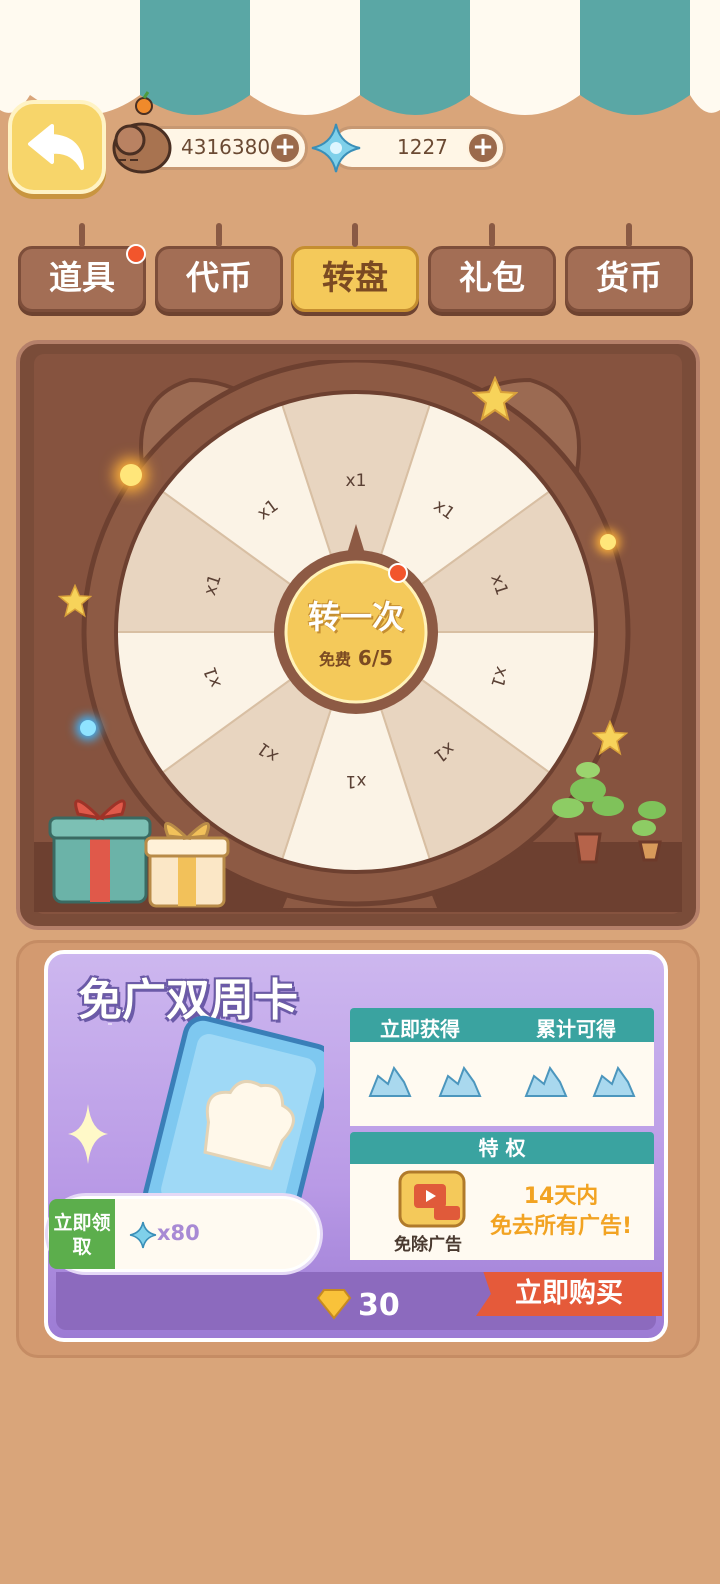 This screenshot has height=1584, width=720. Describe the element at coordinates (629, 277) in the screenshot. I see `tab-currency-label: 货币` at that location.